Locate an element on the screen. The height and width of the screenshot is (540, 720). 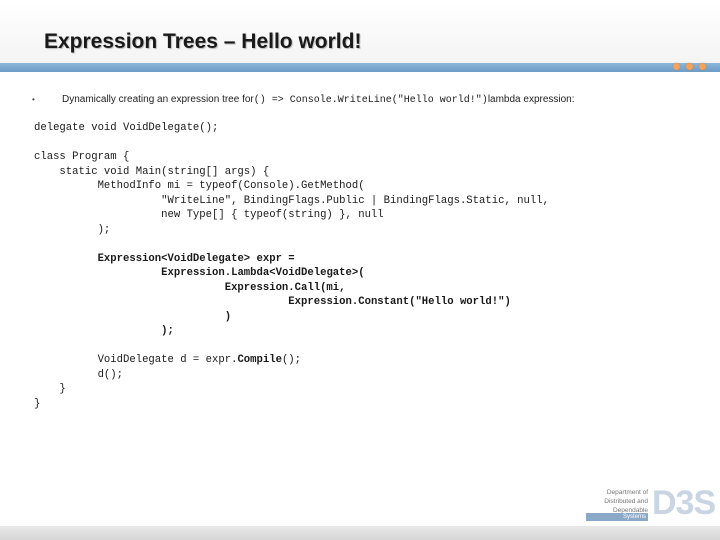
code-line: new Type[] { typeof(string) }, null is located at coordinates (291, 215).